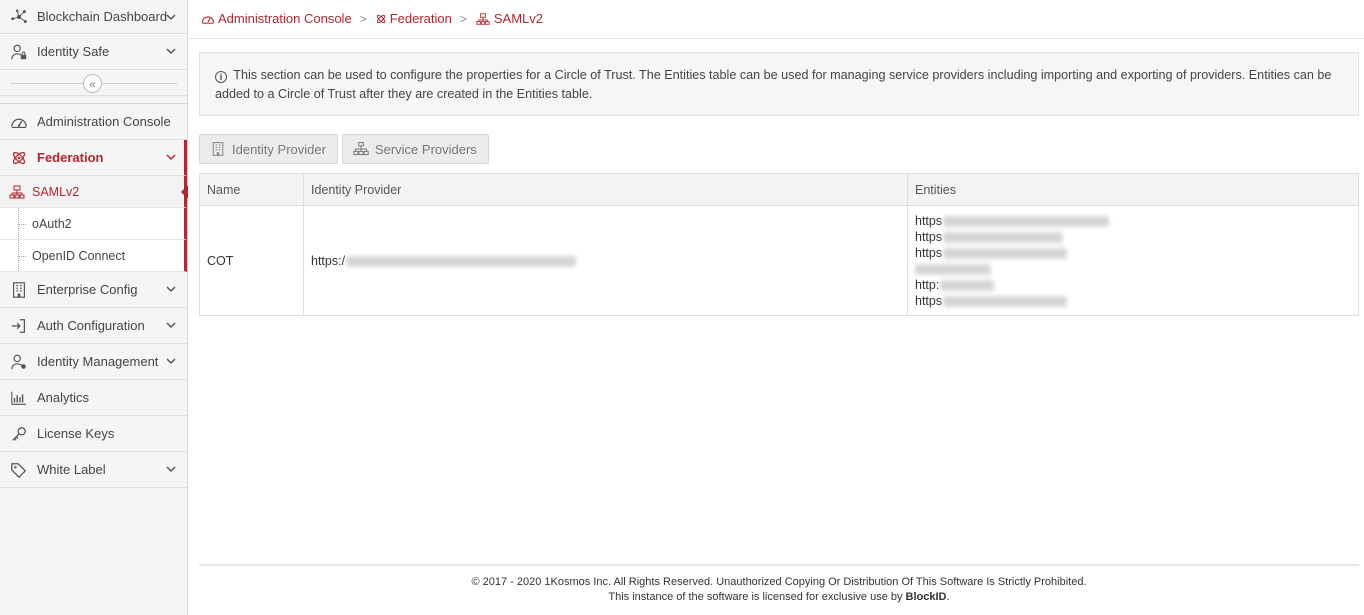  Describe the element at coordinates (98, 361) in the screenshot. I see `sidebar-item-label: Identity Management` at that location.